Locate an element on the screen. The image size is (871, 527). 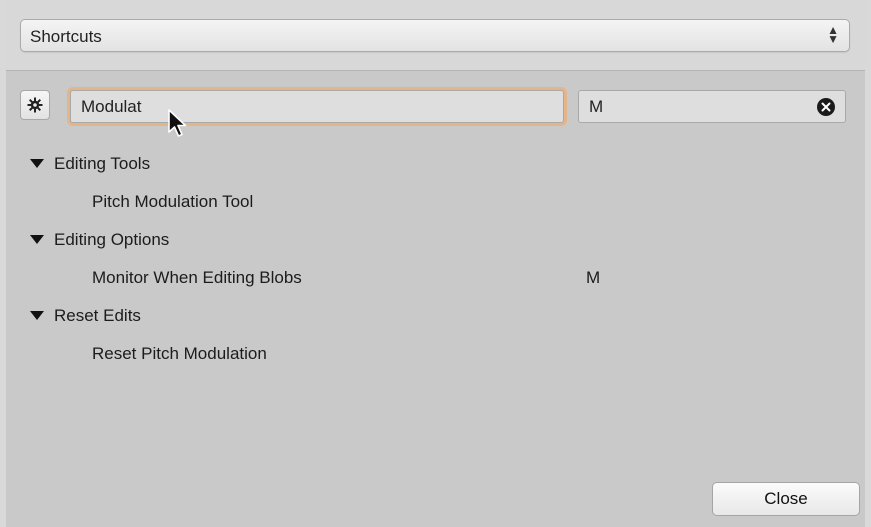
category-select-value: Shortcuts is located at coordinates (66, 36).